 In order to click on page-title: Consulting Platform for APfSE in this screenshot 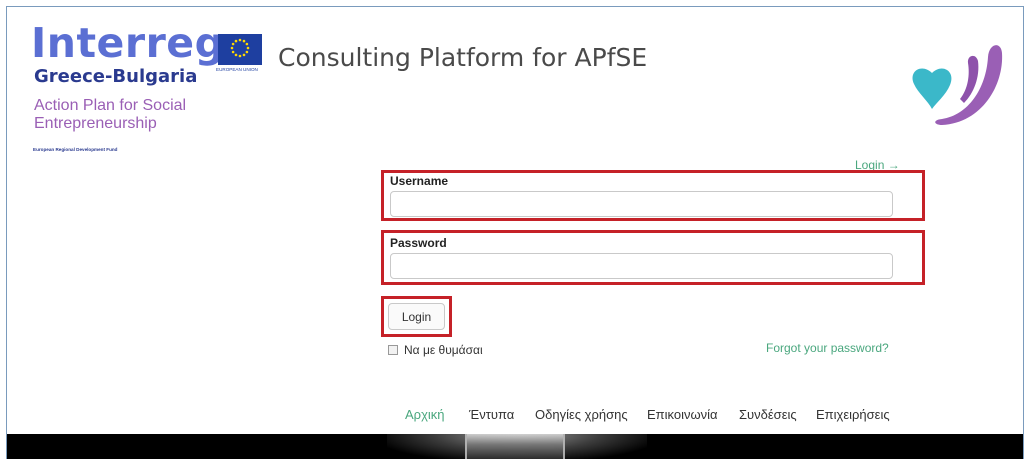, I will do `click(463, 57)`.